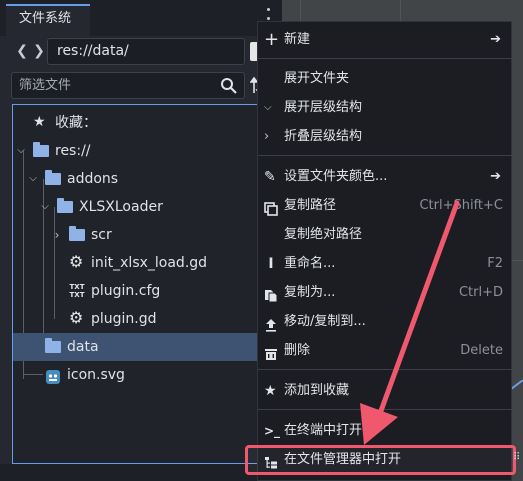  What do you see at coordinates (271, 207) in the screenshot?
I see `copy-icon` at bounding box center [271, 207].